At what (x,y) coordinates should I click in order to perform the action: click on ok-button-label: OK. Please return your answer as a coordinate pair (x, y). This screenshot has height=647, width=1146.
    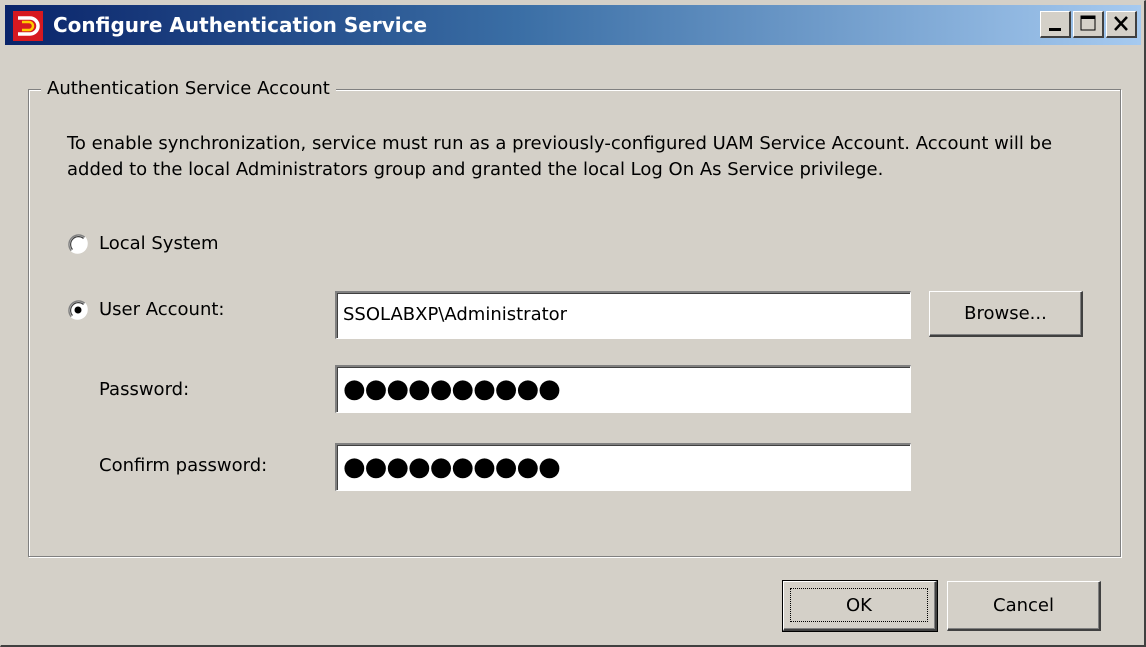
    Looking at the image, I should click on (859, 605).